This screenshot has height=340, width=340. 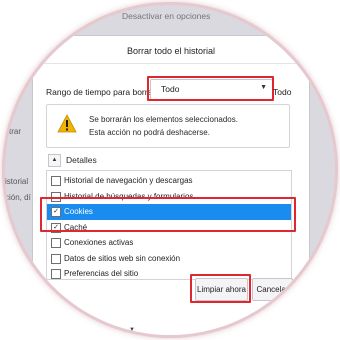 What do you see at coordinates (169, 243) in the screenshot?
I see `list-item-active-logins: Conexiones activas` at bounding box center [169, 243].